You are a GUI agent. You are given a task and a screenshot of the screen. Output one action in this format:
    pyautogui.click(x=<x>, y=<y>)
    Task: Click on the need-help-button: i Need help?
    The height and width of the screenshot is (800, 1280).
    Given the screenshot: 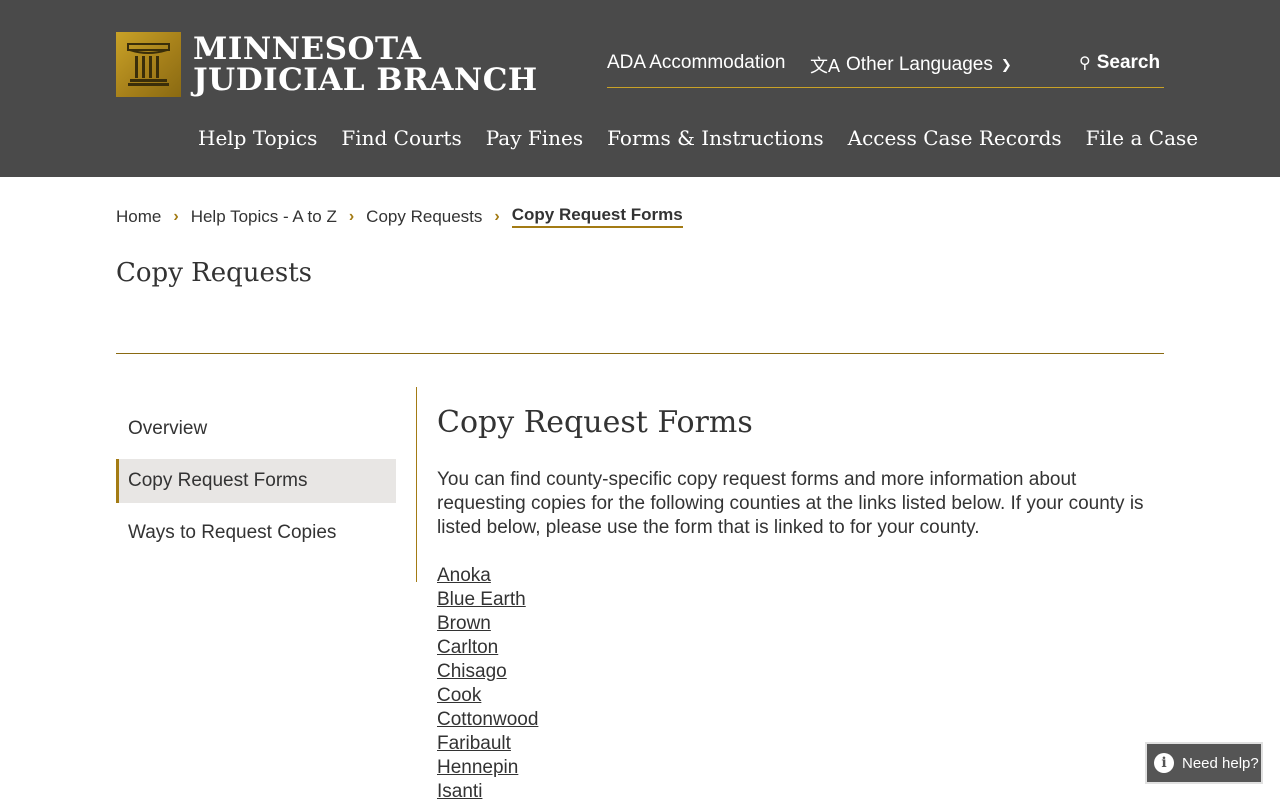 What is the action you would take?
    pyautogui.click(x=1204, y=763)
    